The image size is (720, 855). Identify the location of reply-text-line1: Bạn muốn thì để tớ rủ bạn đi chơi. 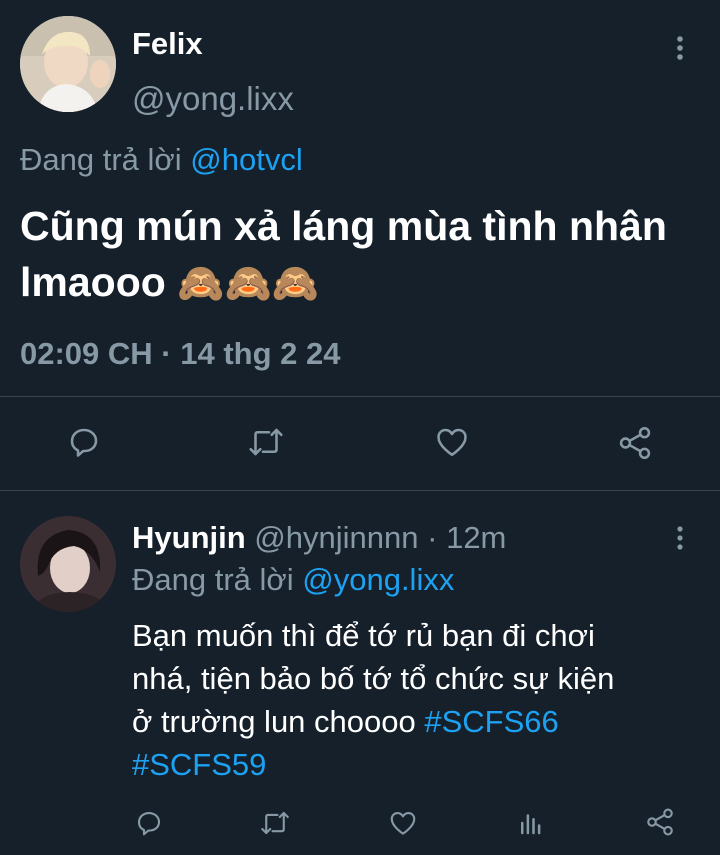
(363, 635).